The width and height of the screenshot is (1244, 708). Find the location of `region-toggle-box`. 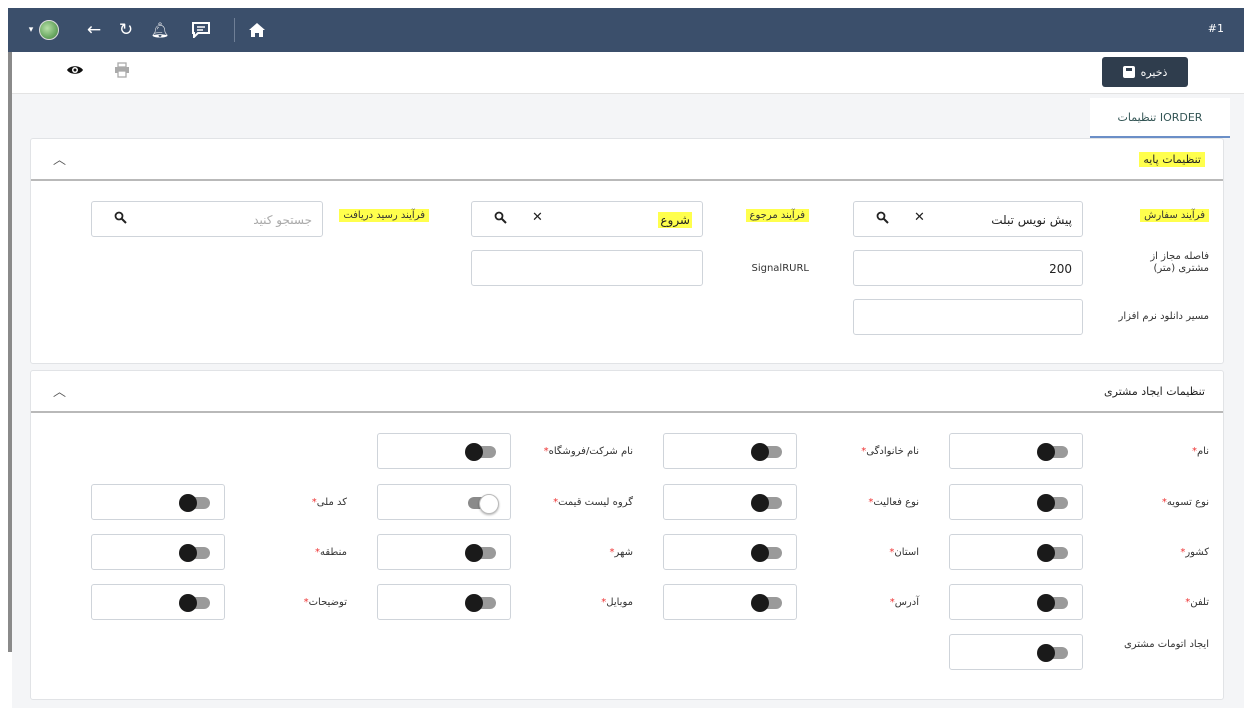

region-toggle-box is located at coordinates (158, 552).